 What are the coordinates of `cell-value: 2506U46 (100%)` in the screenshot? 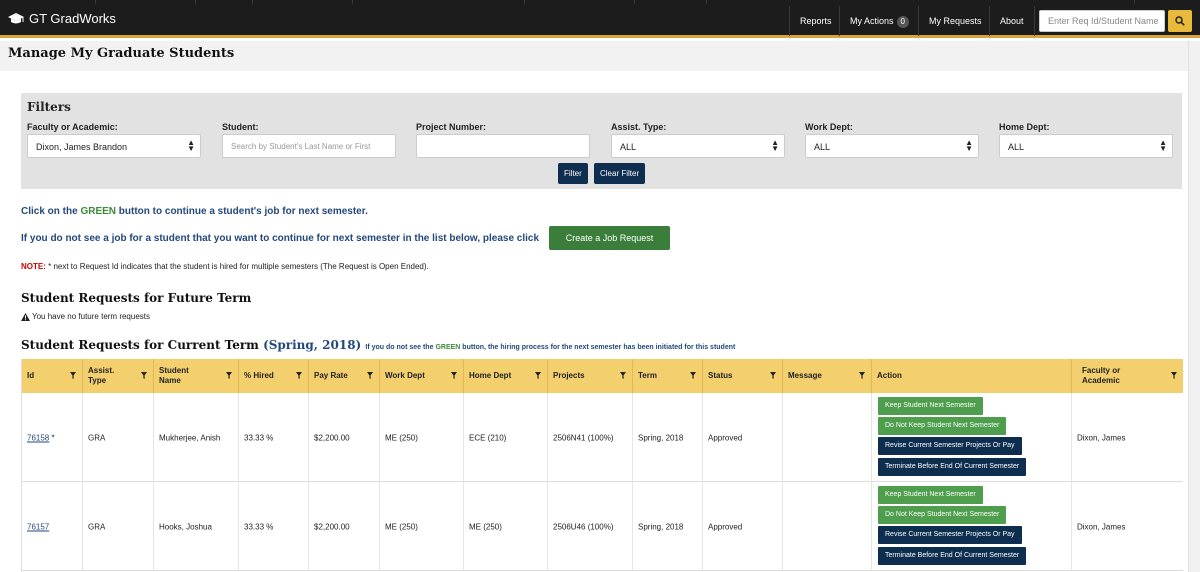 It's located at (583, 526).